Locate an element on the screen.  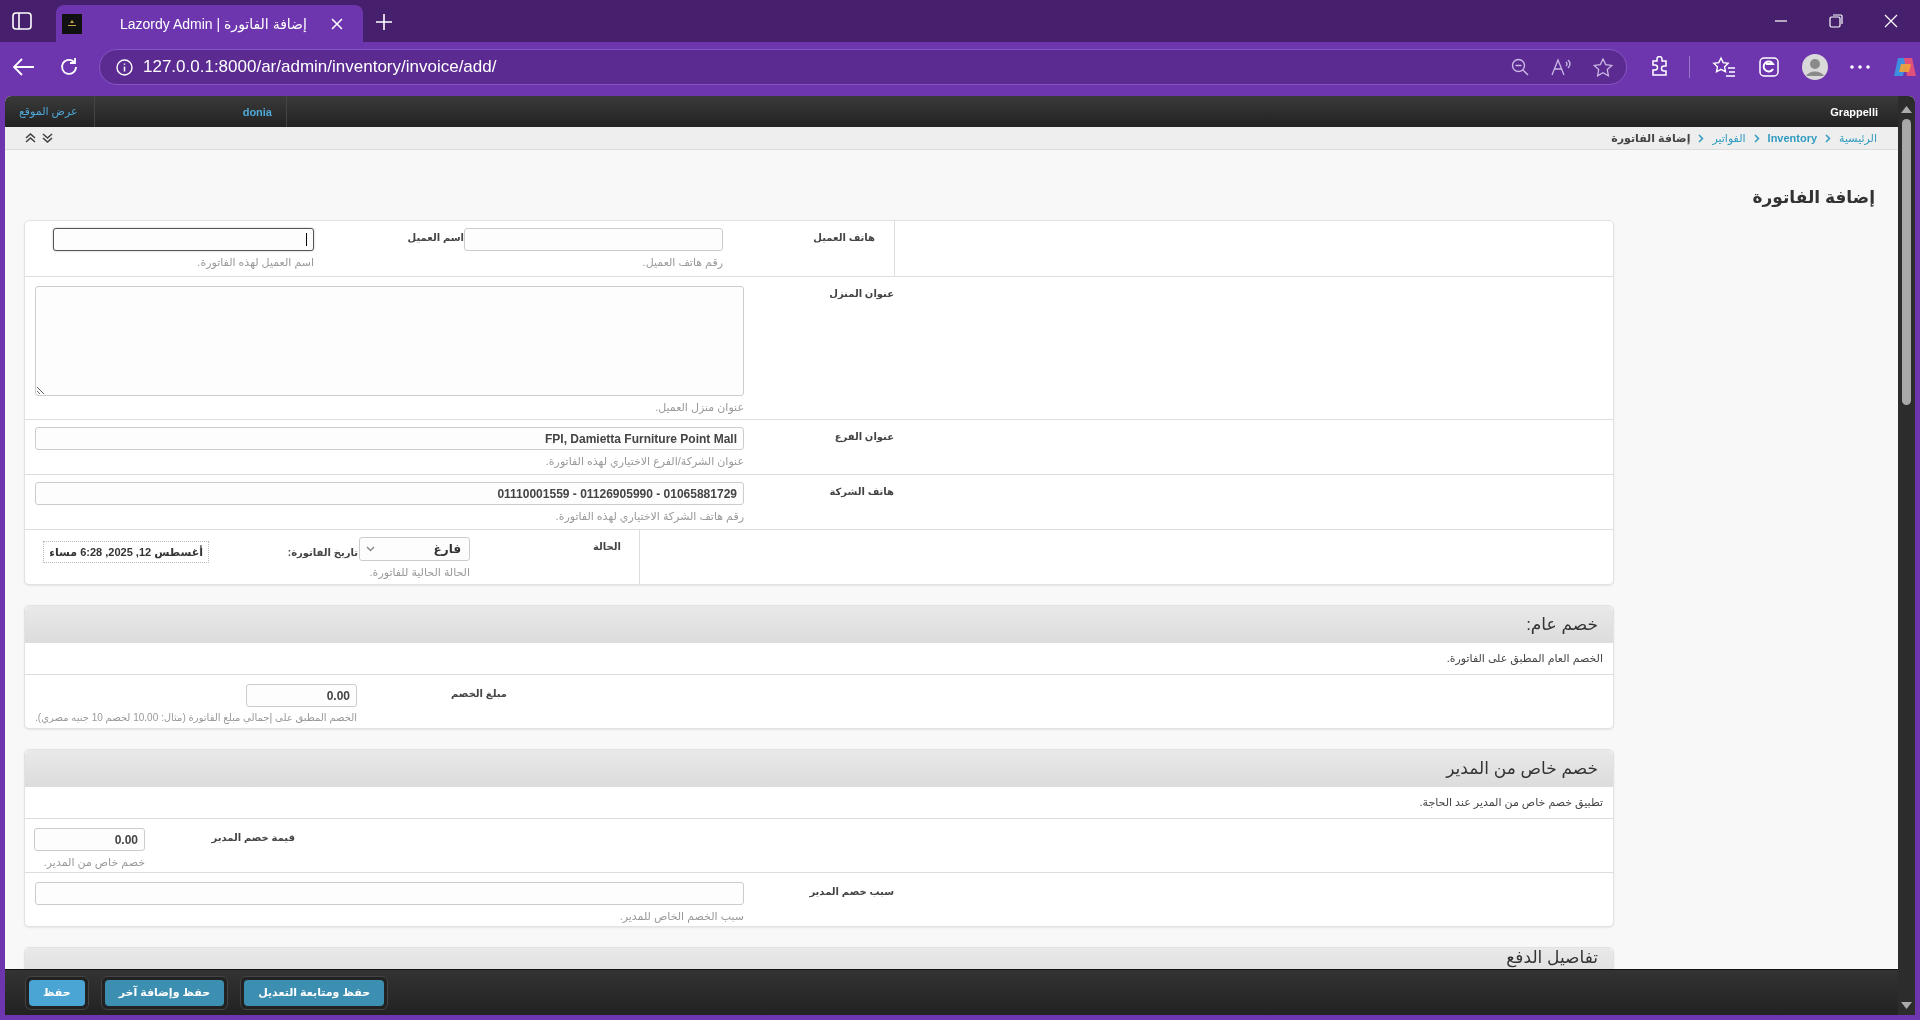
more-icon is located at coordinates (1860, 67).